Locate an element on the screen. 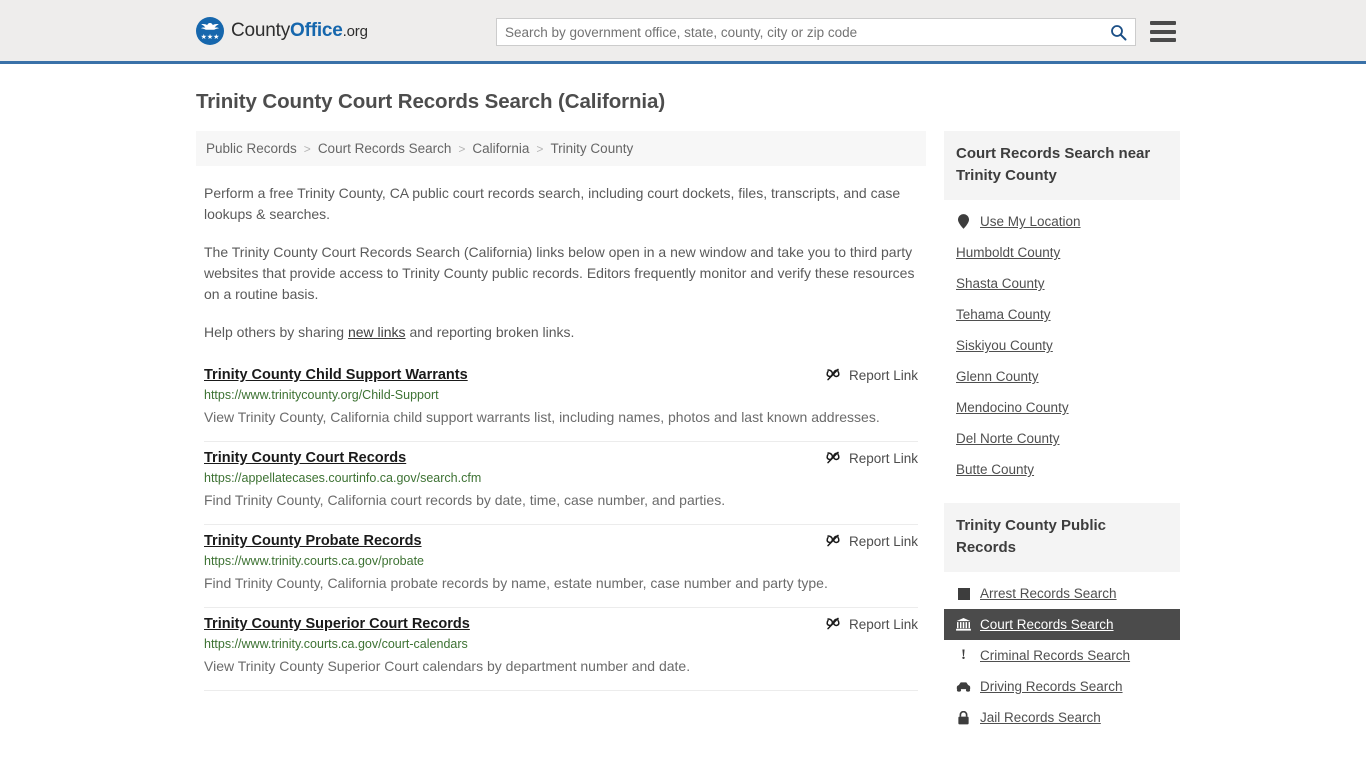 This screenshot has height=768, width=1366. sidebar-item-use-my-location: Use My Location is located at coordinates (1062, 221).